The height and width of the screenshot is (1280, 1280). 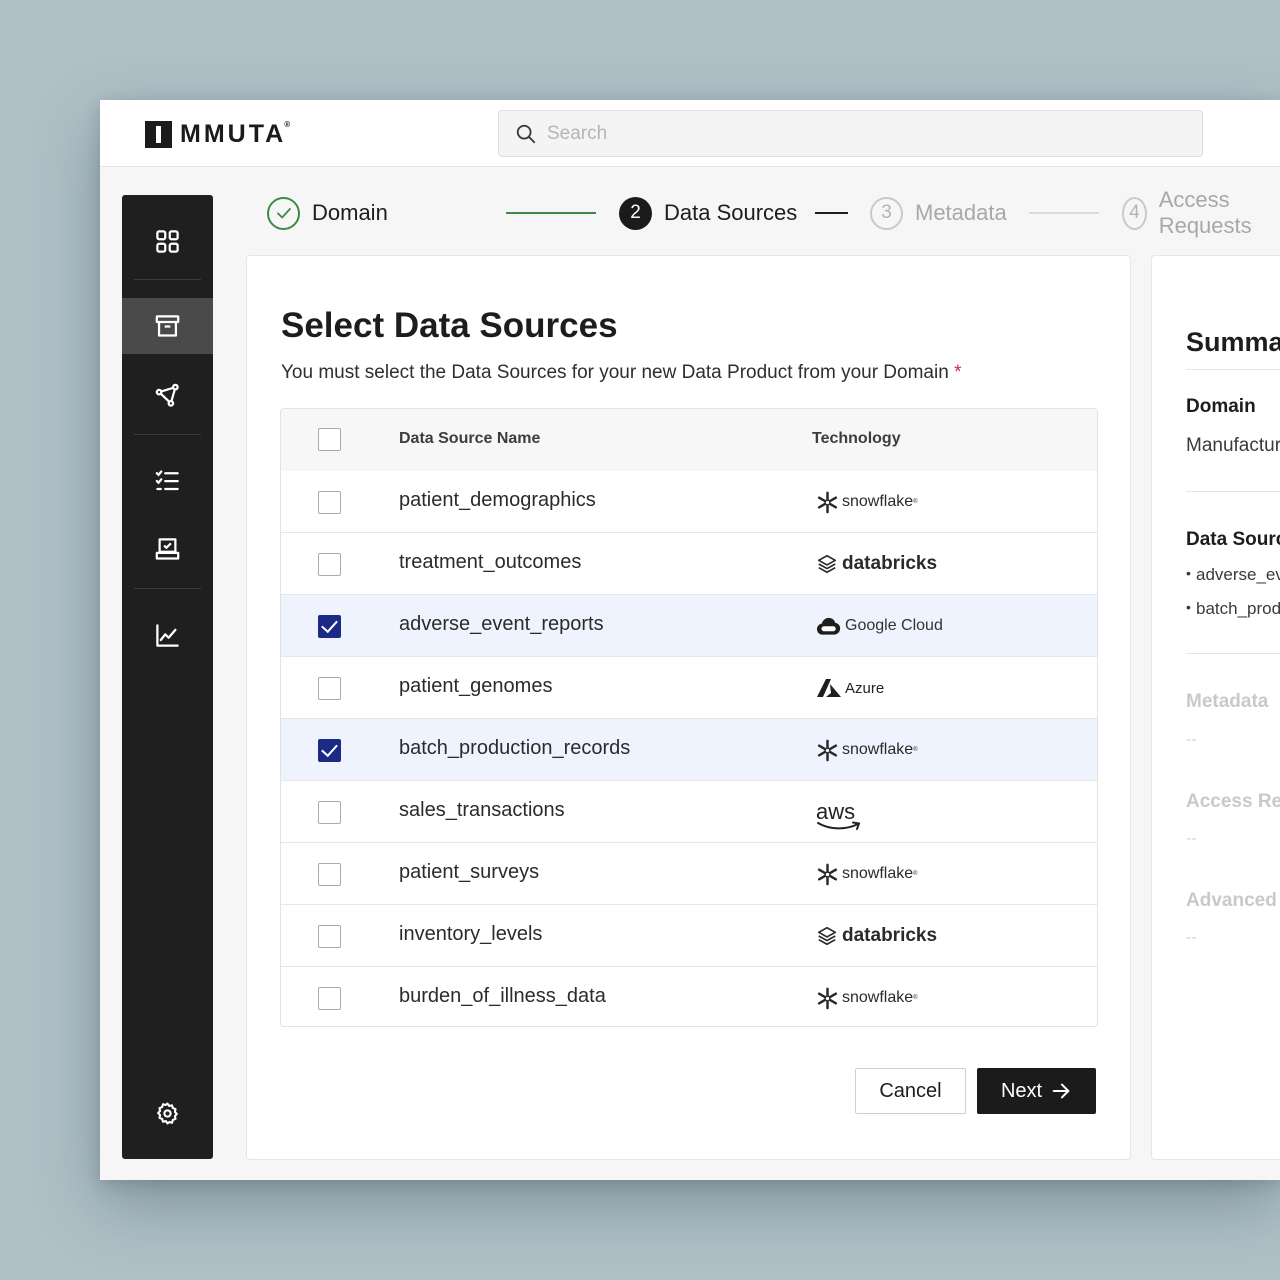 I want to click on summary-metadata-value: --, so click(x=1191, y=739).